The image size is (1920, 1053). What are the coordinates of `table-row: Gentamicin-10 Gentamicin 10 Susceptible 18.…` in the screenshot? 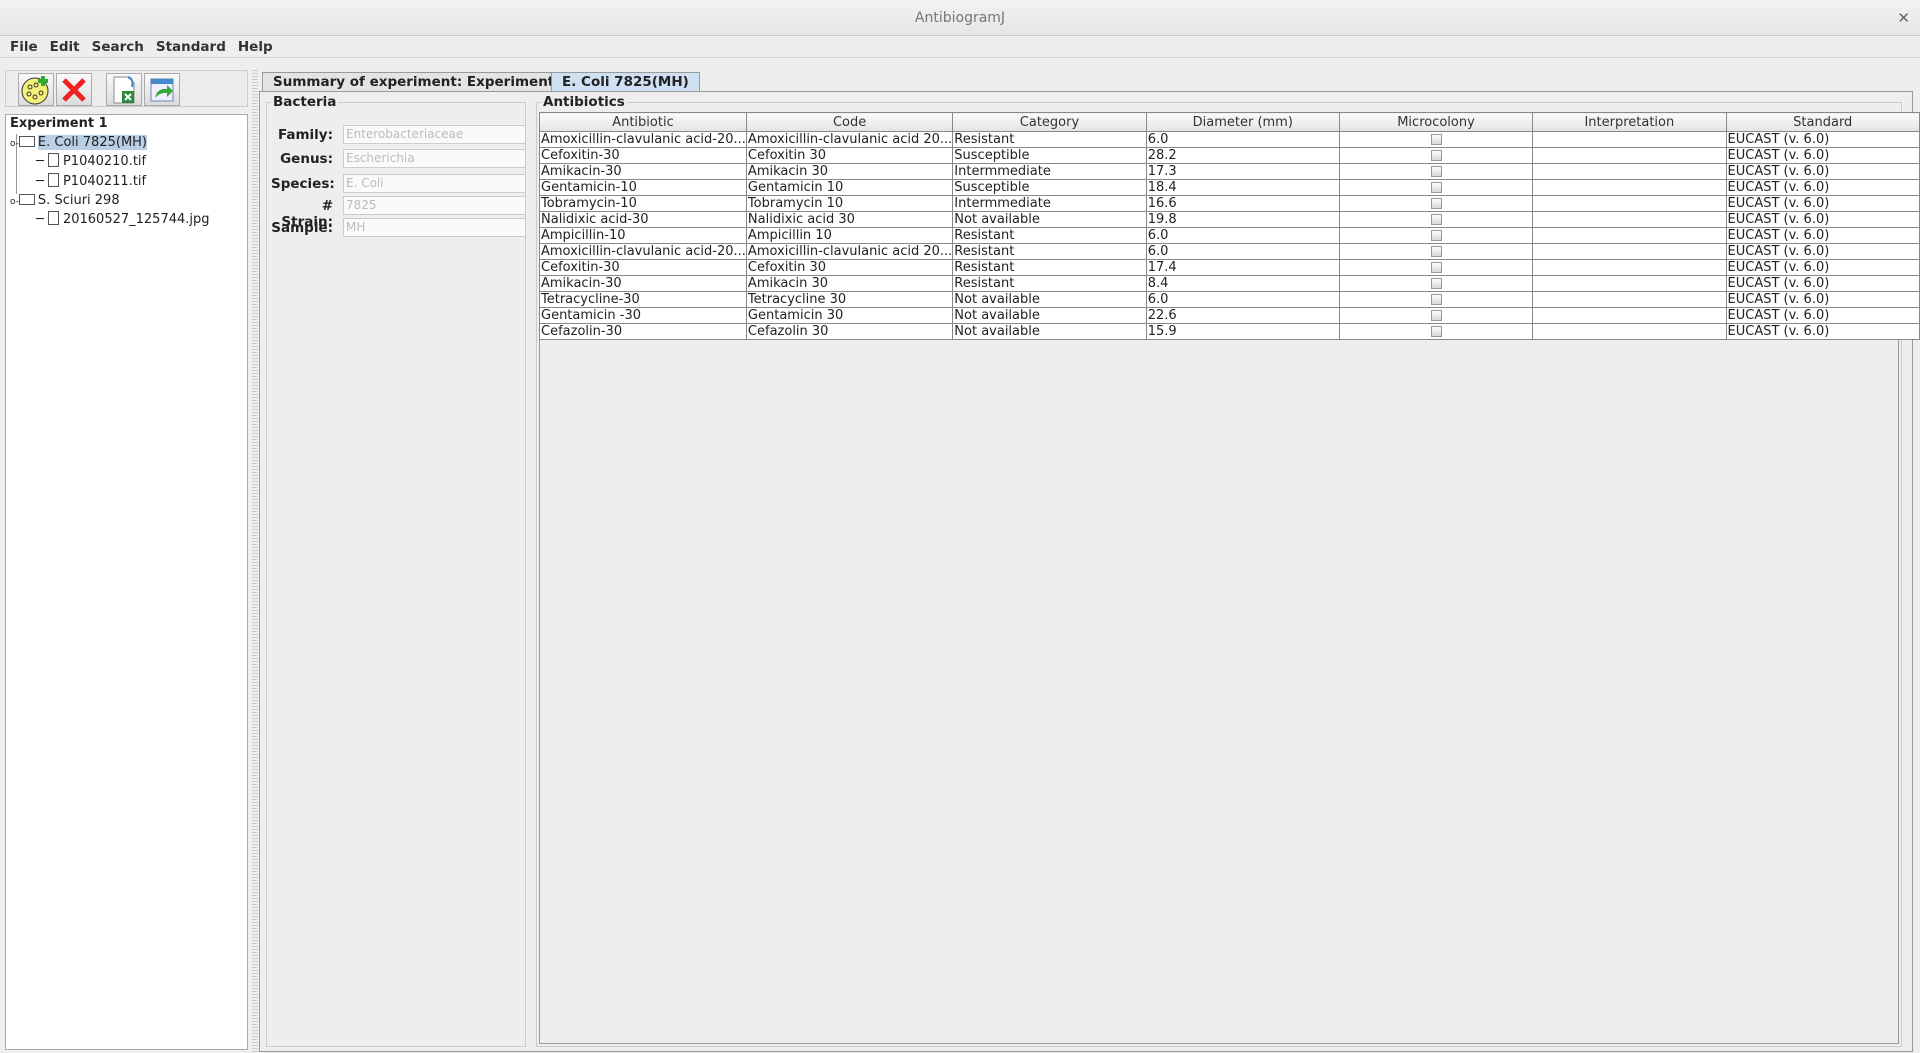 It's located at (1229, 187).